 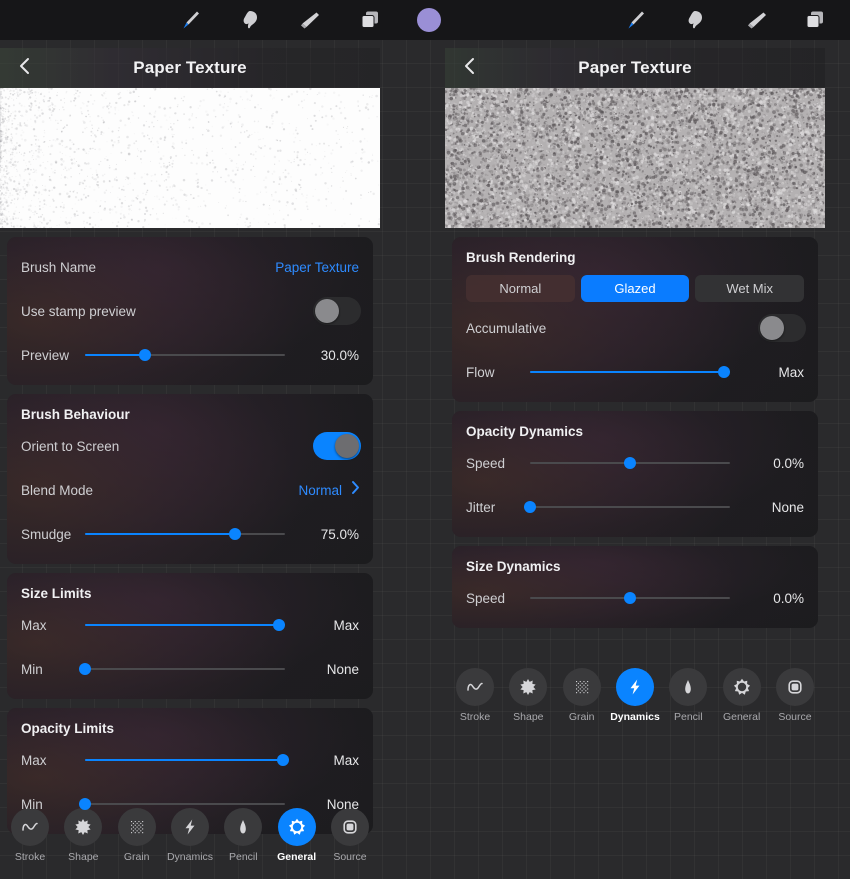 I want to click on setting-value: Paper Texture, so click(x=317, y=267).